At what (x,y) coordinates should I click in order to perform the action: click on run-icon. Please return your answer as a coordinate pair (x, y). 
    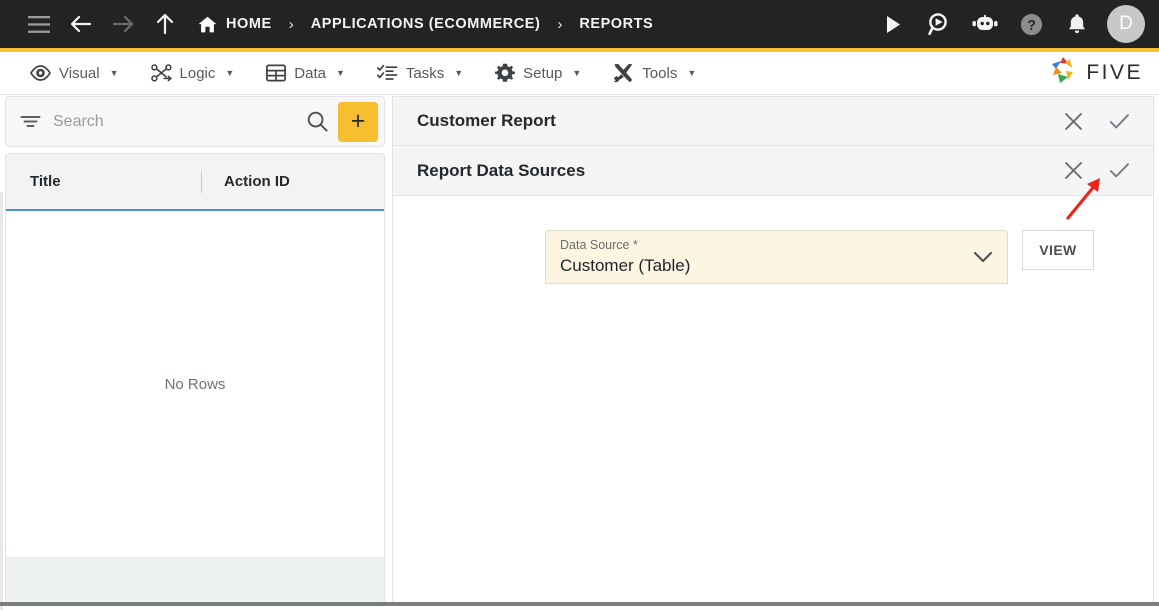
    Looking at the image, I should click on (893, 24).